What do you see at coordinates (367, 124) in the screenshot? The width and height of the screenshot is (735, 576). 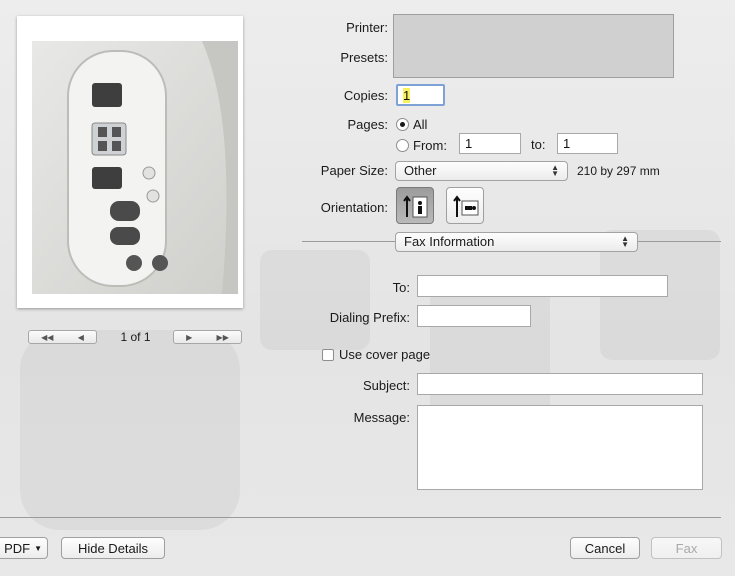 I see `pages-label: Pages:` at bounding box center [367, 124].